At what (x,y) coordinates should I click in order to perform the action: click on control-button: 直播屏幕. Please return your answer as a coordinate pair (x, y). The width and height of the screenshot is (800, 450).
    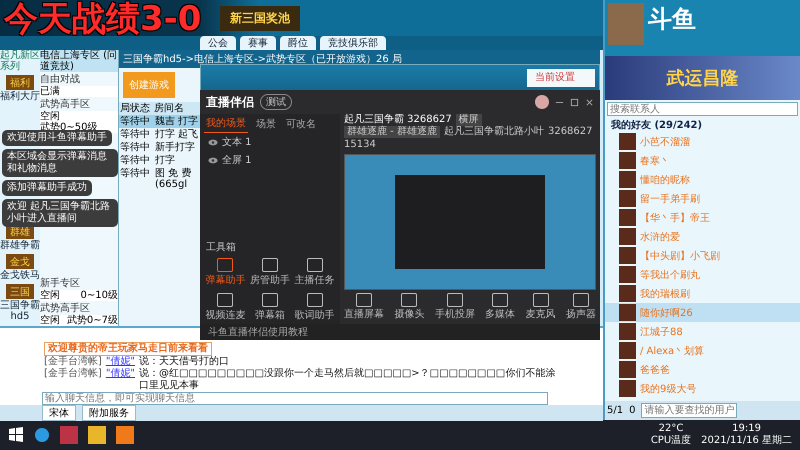
    Looking at the image, I should click on (364, 307).